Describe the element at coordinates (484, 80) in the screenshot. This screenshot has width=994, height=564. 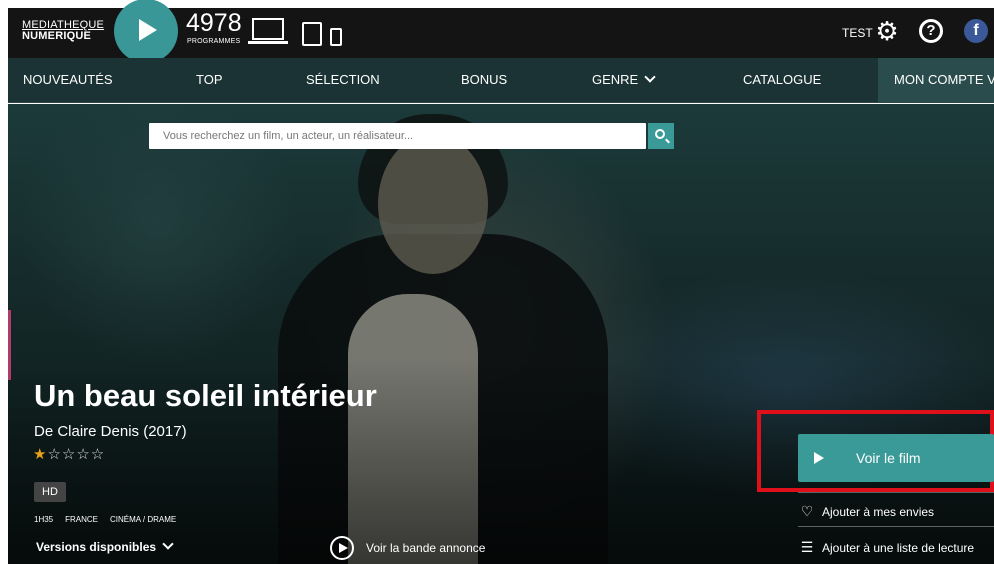
I see `nav-item-bonus: BONUS` at that location.